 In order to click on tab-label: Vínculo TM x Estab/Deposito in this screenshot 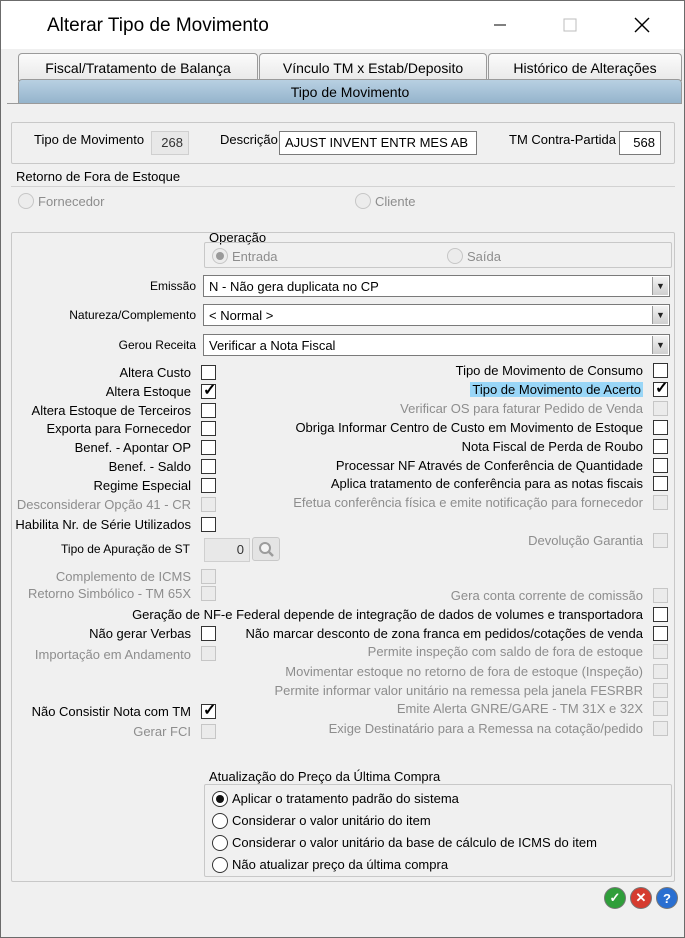, I will do `click(373, 67)`.